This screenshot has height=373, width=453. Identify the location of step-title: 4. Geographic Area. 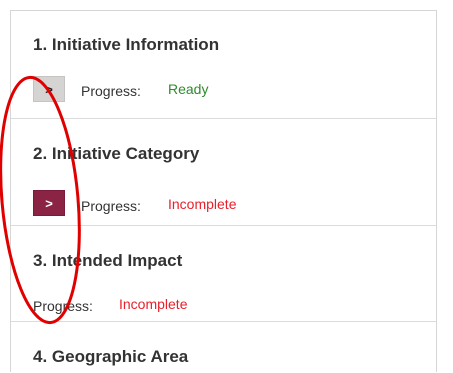
(111, 356).